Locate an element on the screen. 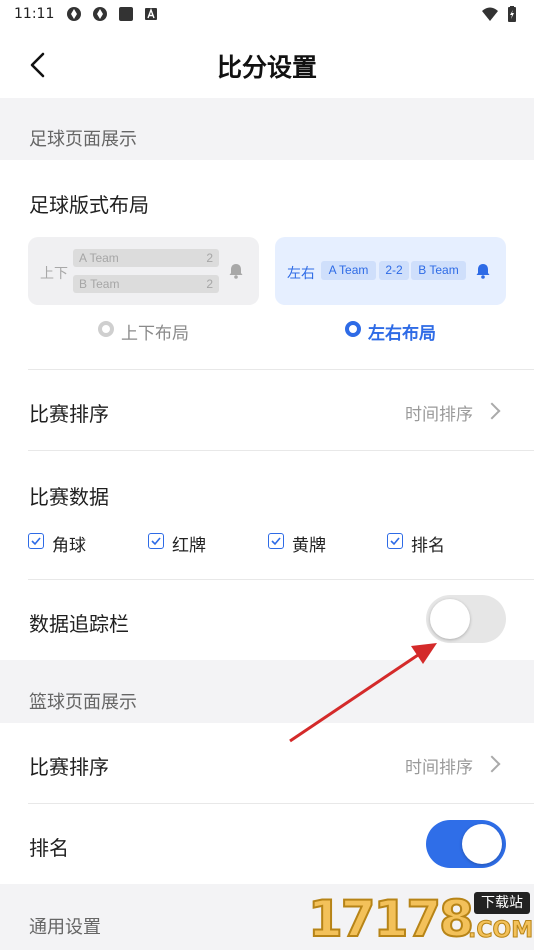 This screenshot has height=950, width=534. page-title: 比分设置 is located at coordinates (266, 67).